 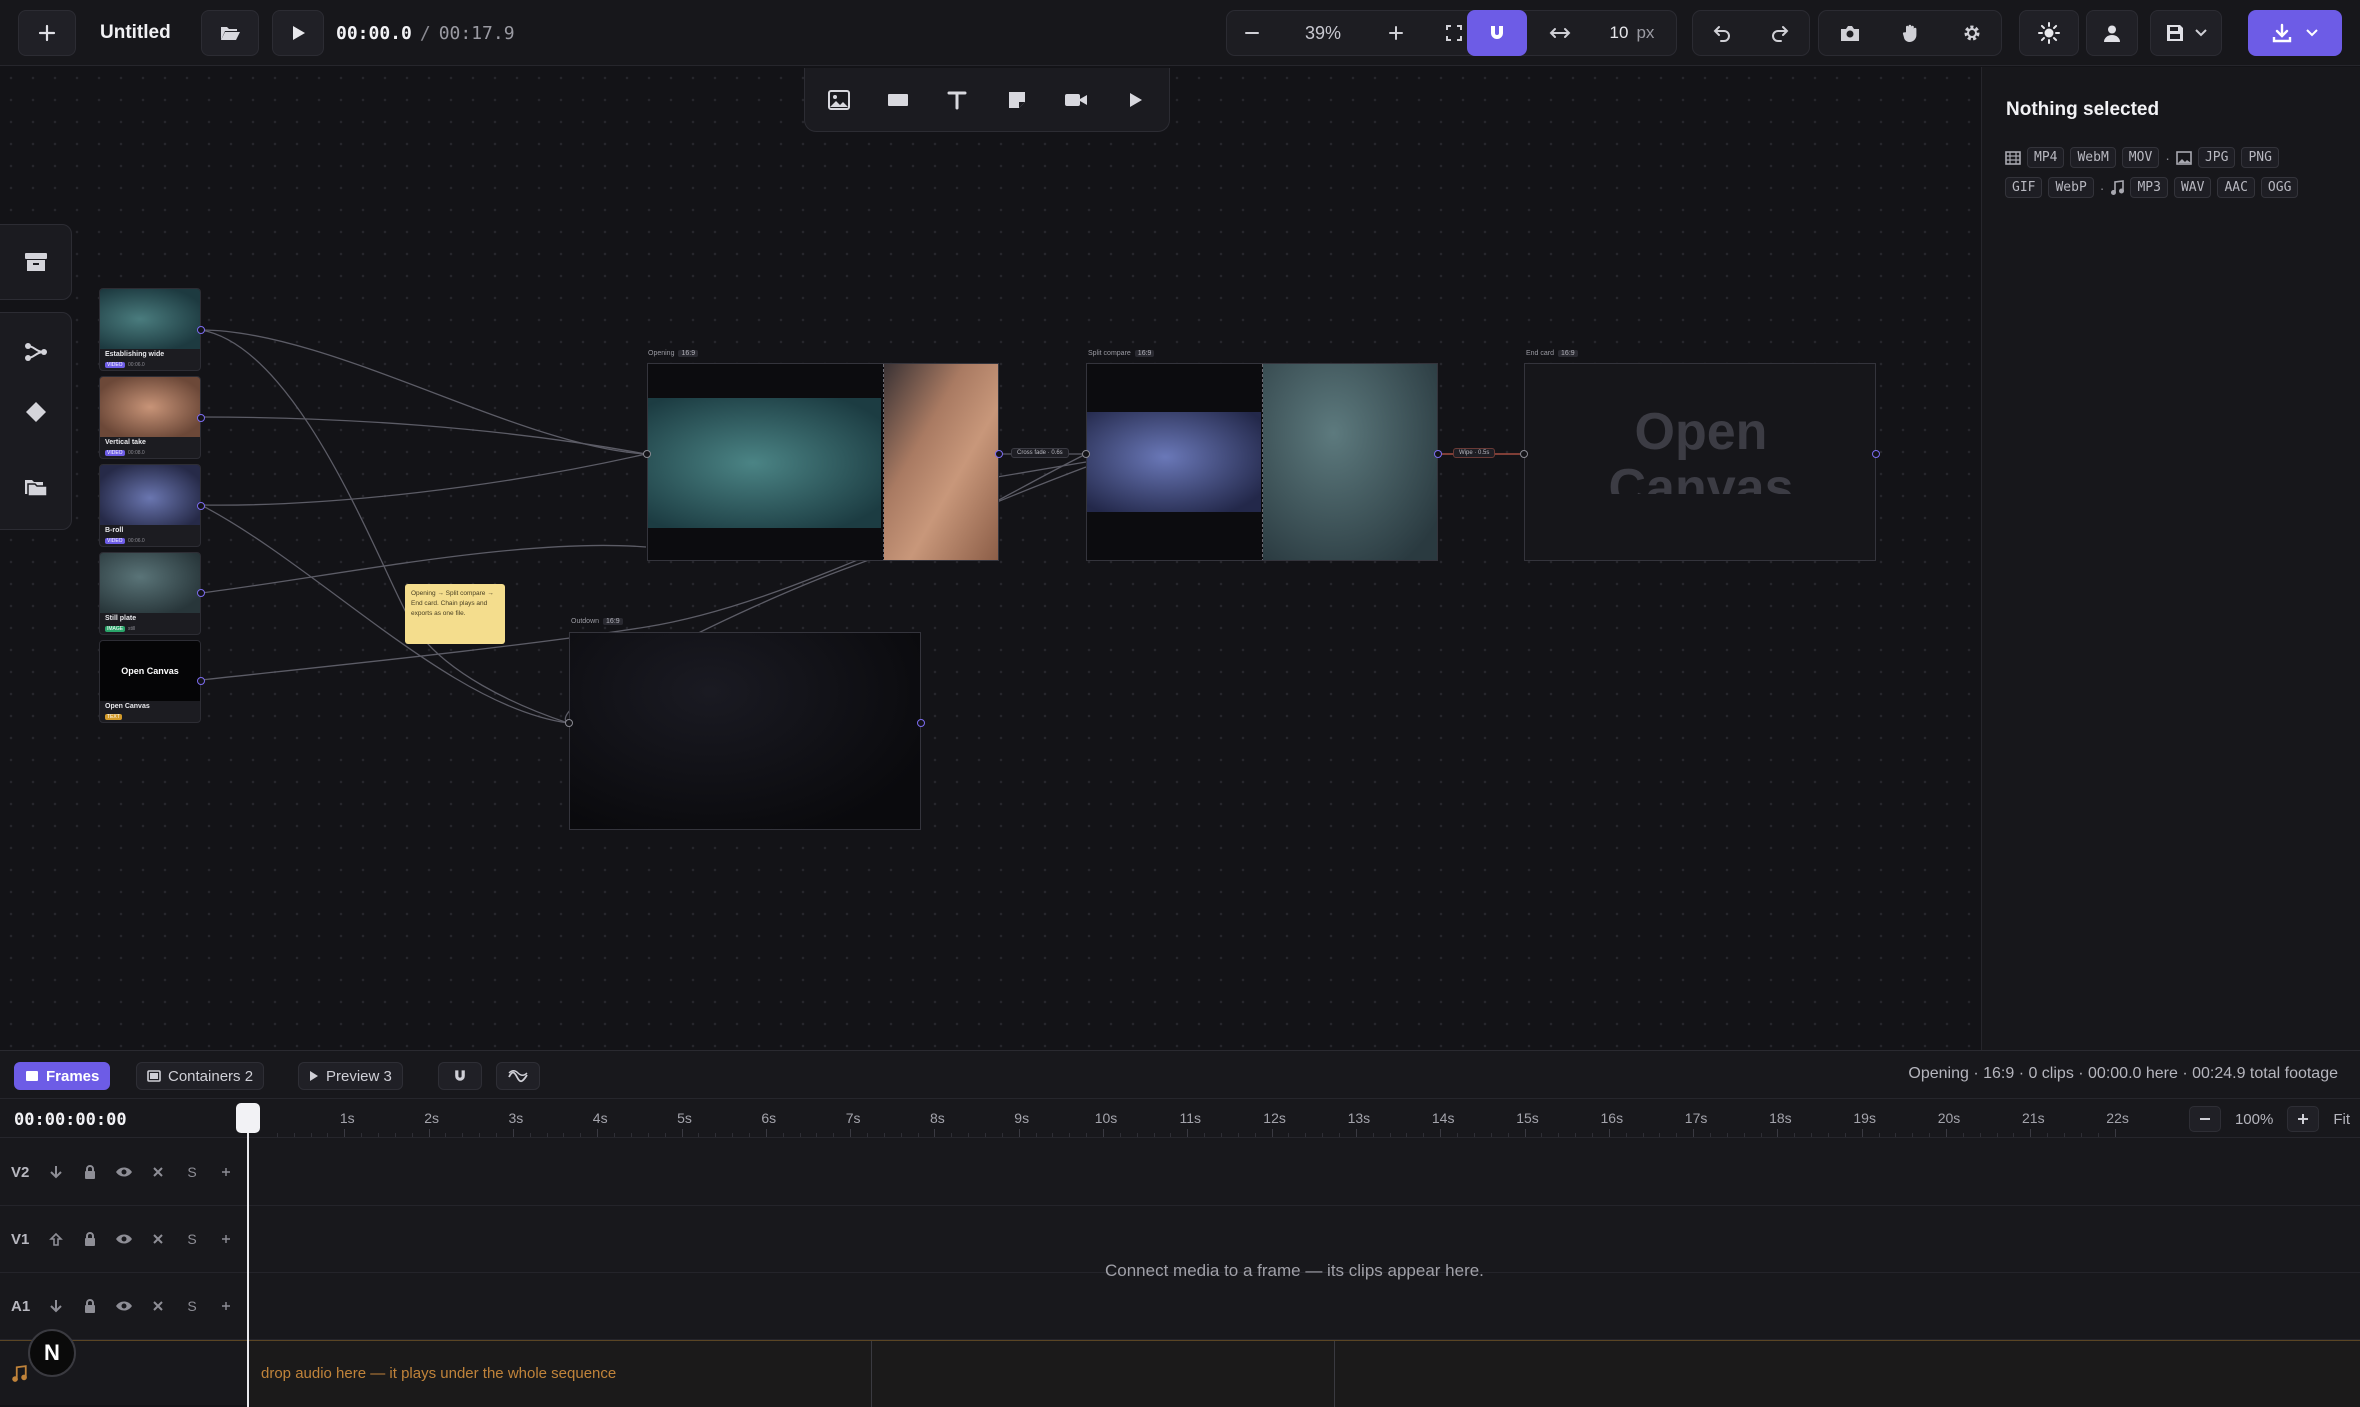 What do you see at coordinates (1780, 33) in the screenshot?
I see `redo-button` at bounding box center [1780, 33].